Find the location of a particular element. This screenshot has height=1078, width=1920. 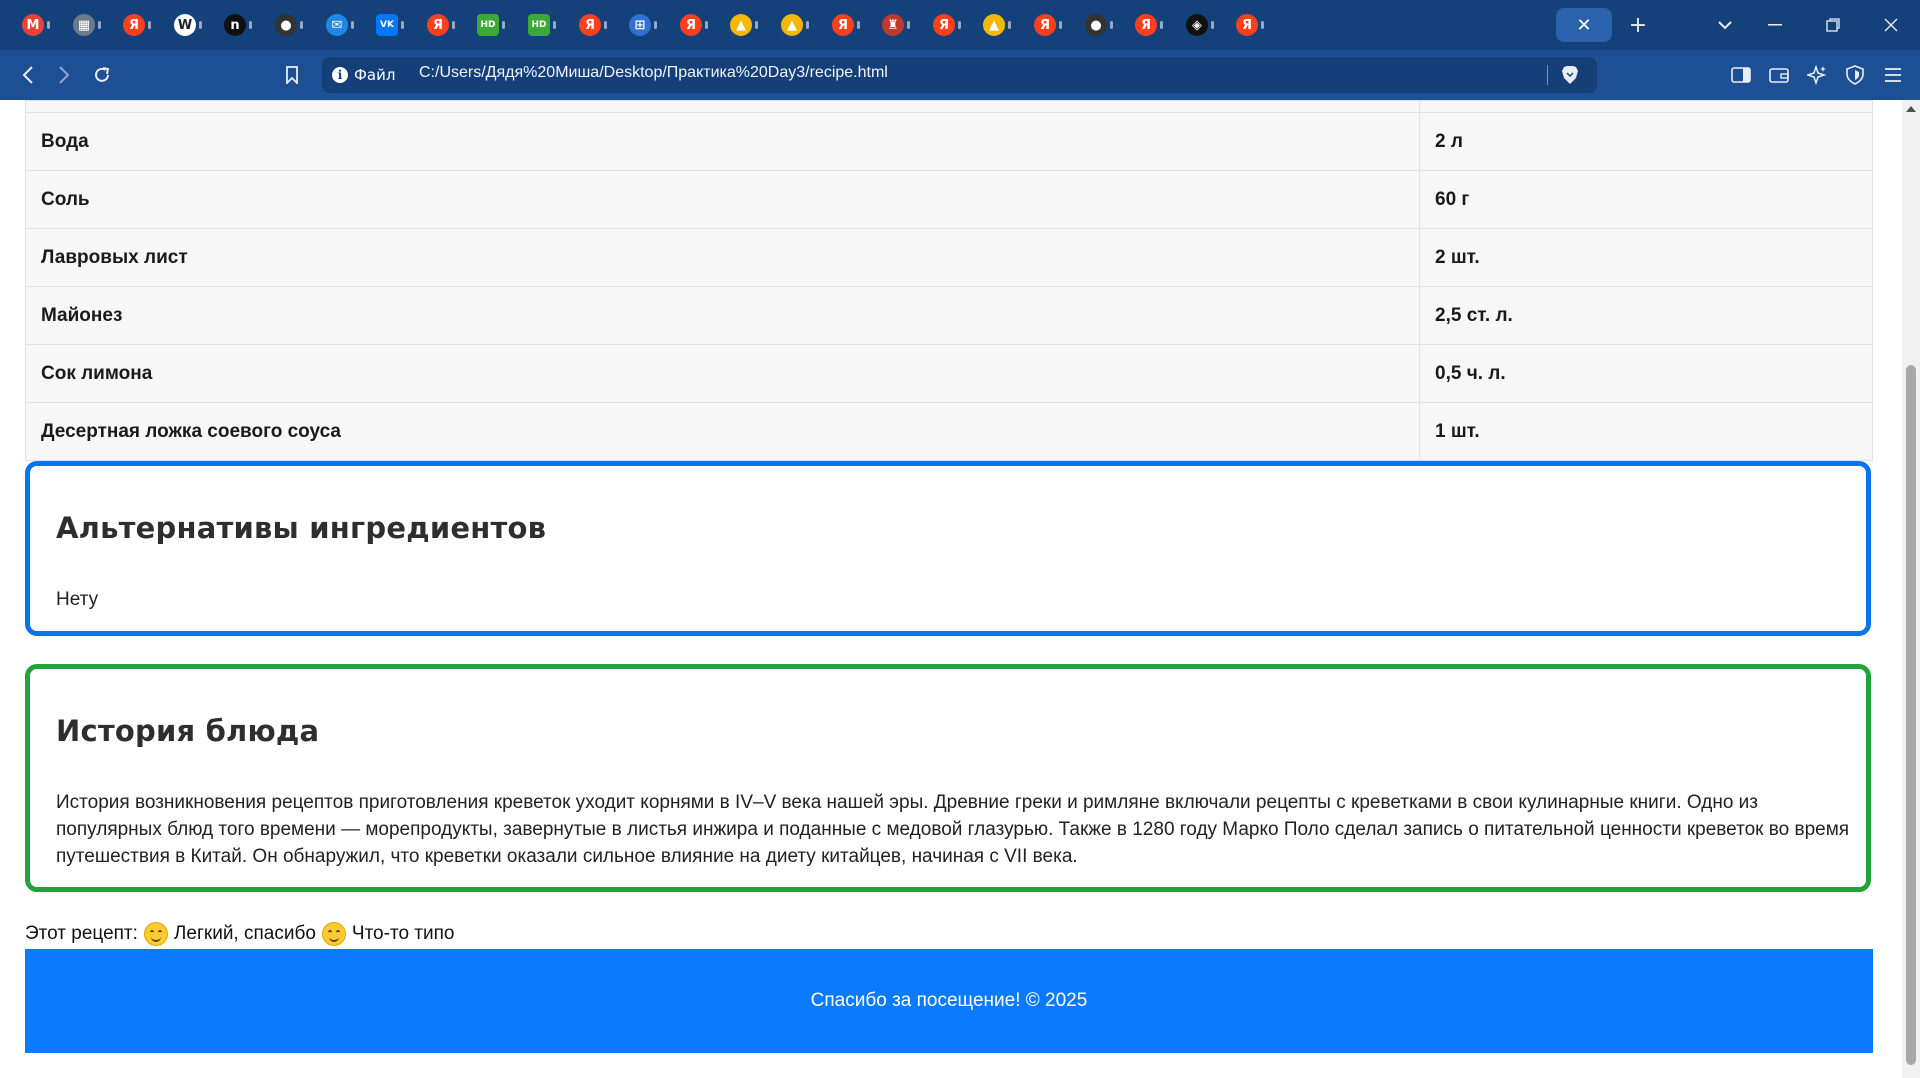

close-window-button is located at coordinates (1891, 25).